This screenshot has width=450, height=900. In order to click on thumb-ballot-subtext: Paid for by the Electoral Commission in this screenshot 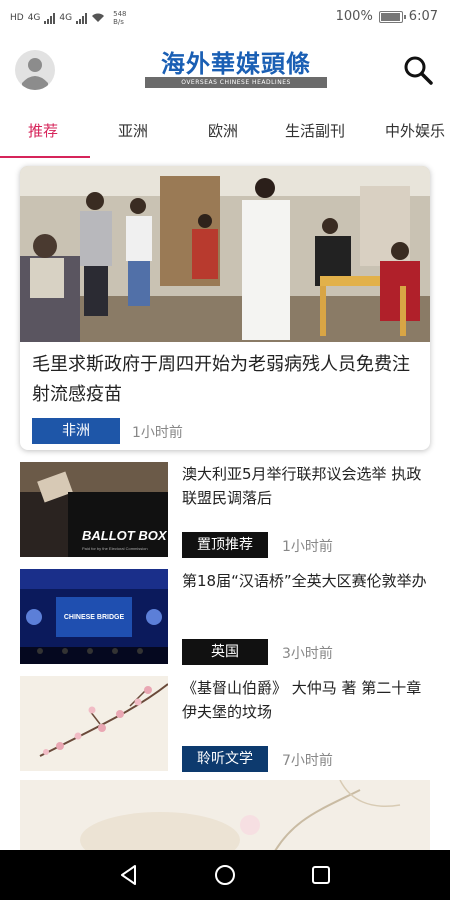, I will do `click(115, 548)`.